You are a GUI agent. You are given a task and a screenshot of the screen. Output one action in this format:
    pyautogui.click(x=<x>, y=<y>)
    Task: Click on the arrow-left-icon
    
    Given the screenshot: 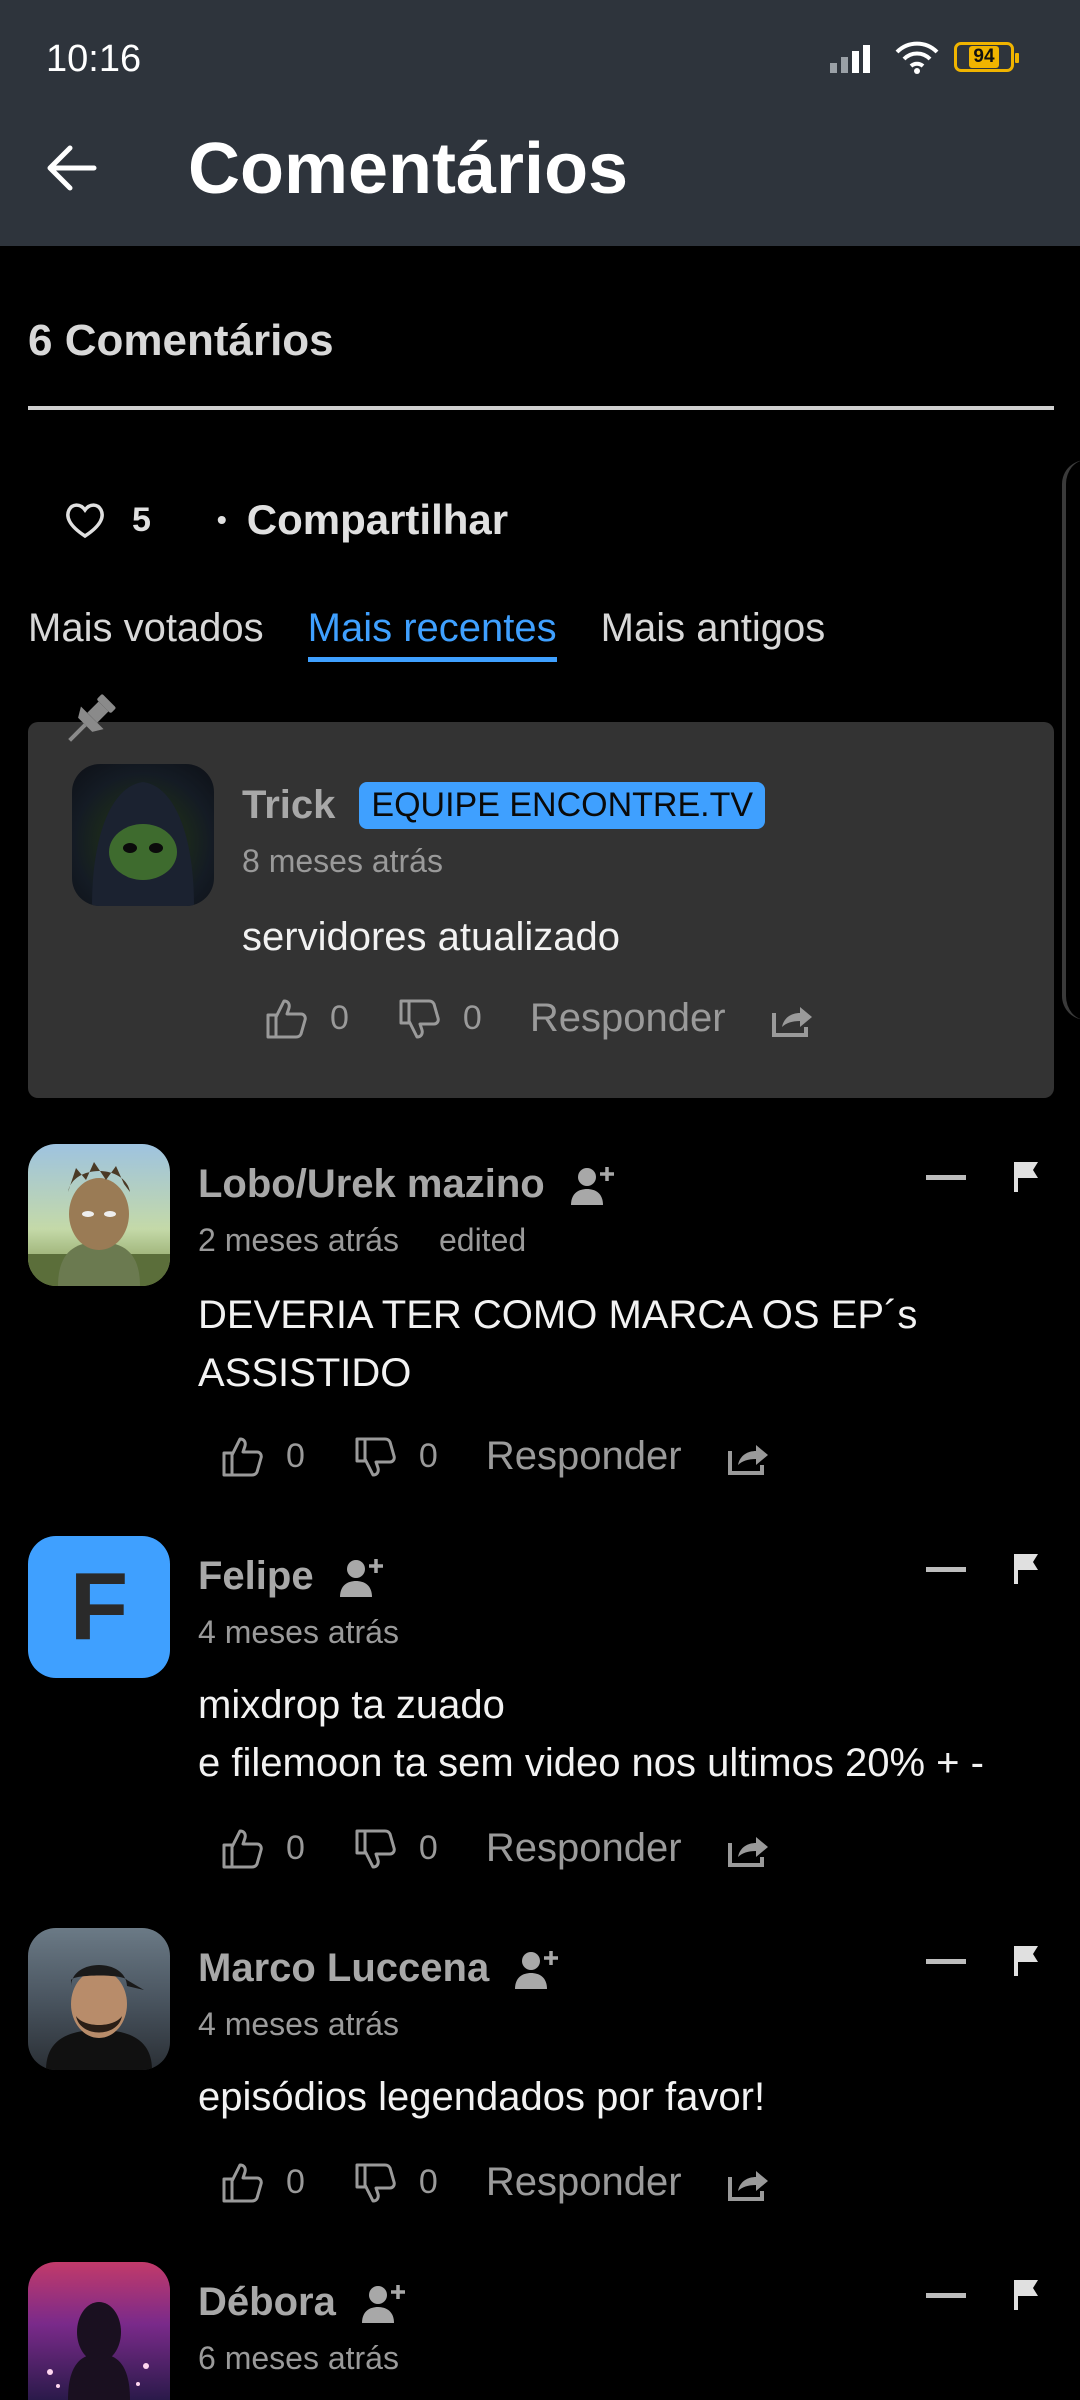 What is the action you would take?
    pyautogui.click(x=72, y=168)
    